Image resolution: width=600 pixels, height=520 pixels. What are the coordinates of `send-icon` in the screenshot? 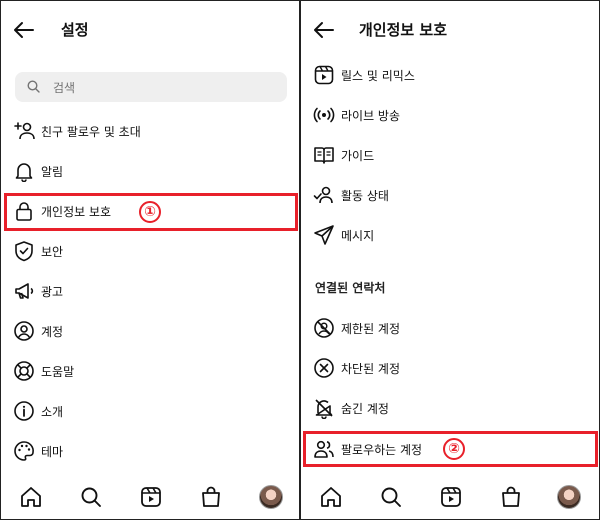 It's located at (324, 235).